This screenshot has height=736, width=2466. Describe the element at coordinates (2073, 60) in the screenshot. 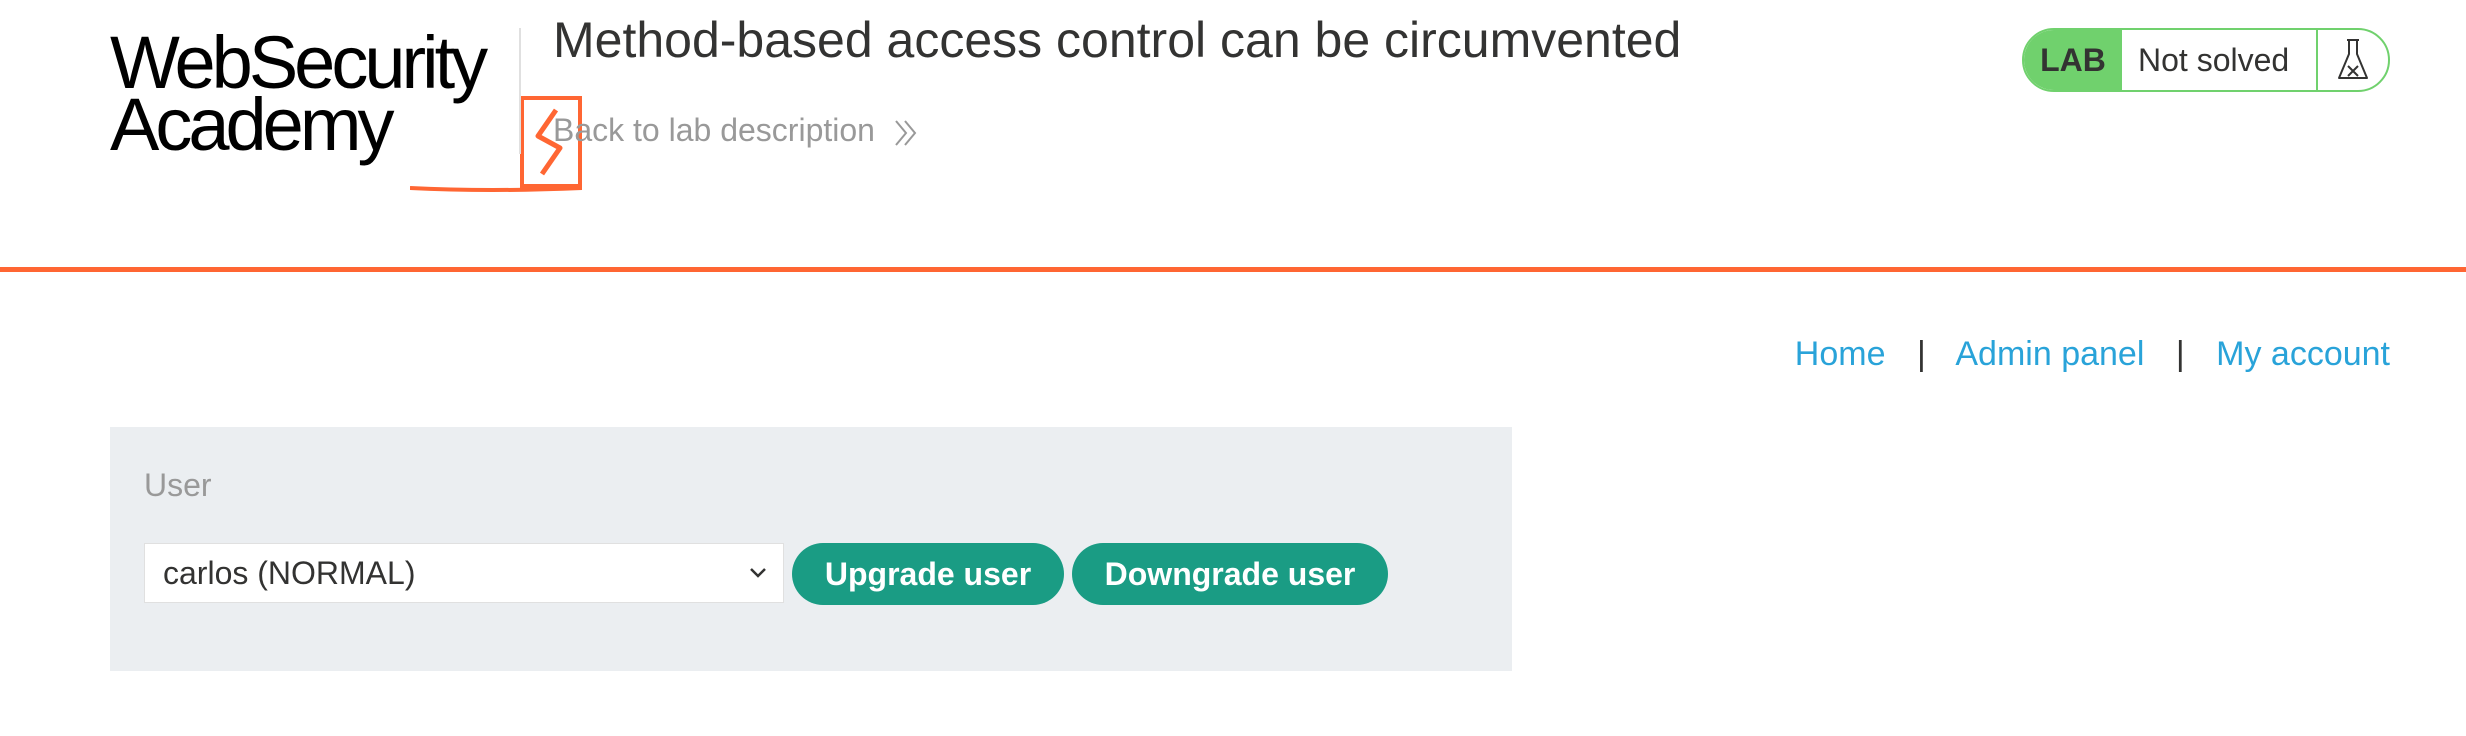

I see `lab-badge: LAB` at that location.